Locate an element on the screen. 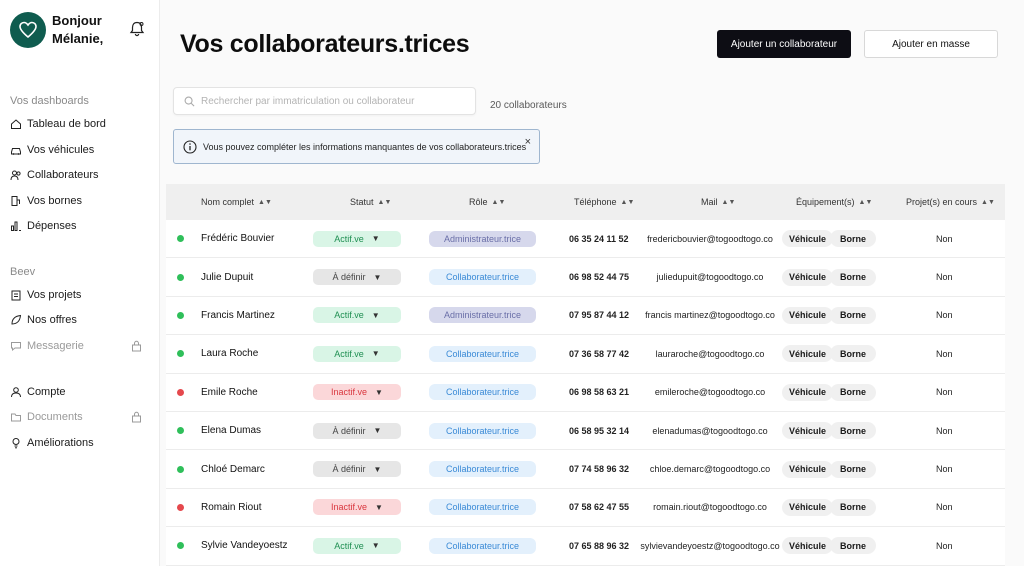 The height and width of the screenshot is (566, 1024). sidebar-item-label: Nos offres is located at coordinates (52, 320).